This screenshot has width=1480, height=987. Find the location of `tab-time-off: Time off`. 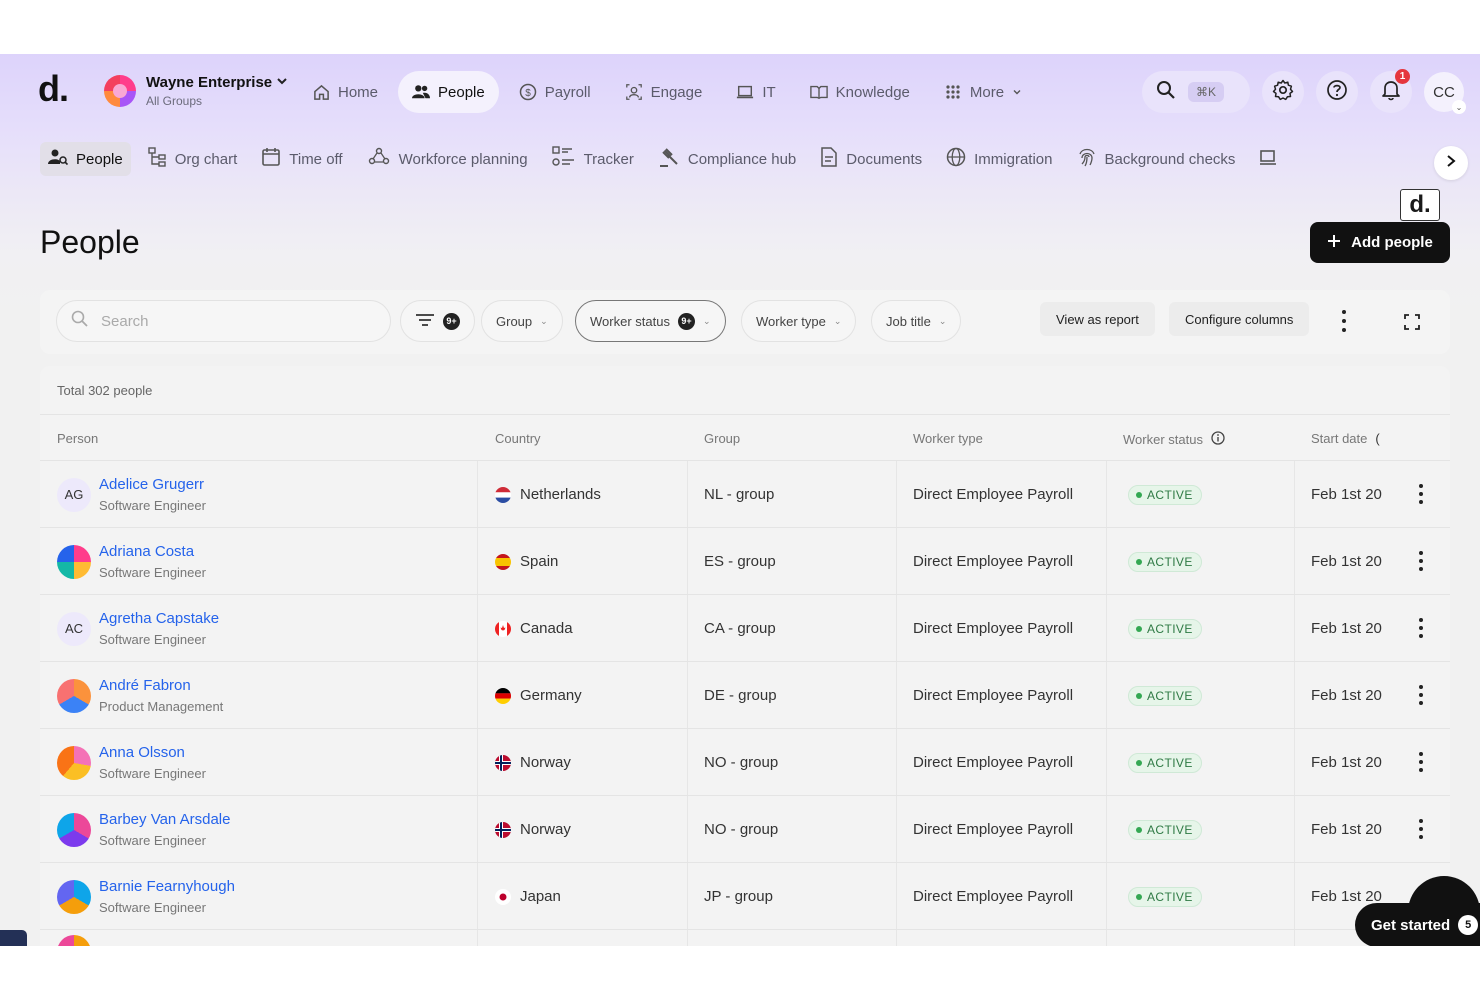

tab-time-off: Time off is located at coordinates (301, 159).